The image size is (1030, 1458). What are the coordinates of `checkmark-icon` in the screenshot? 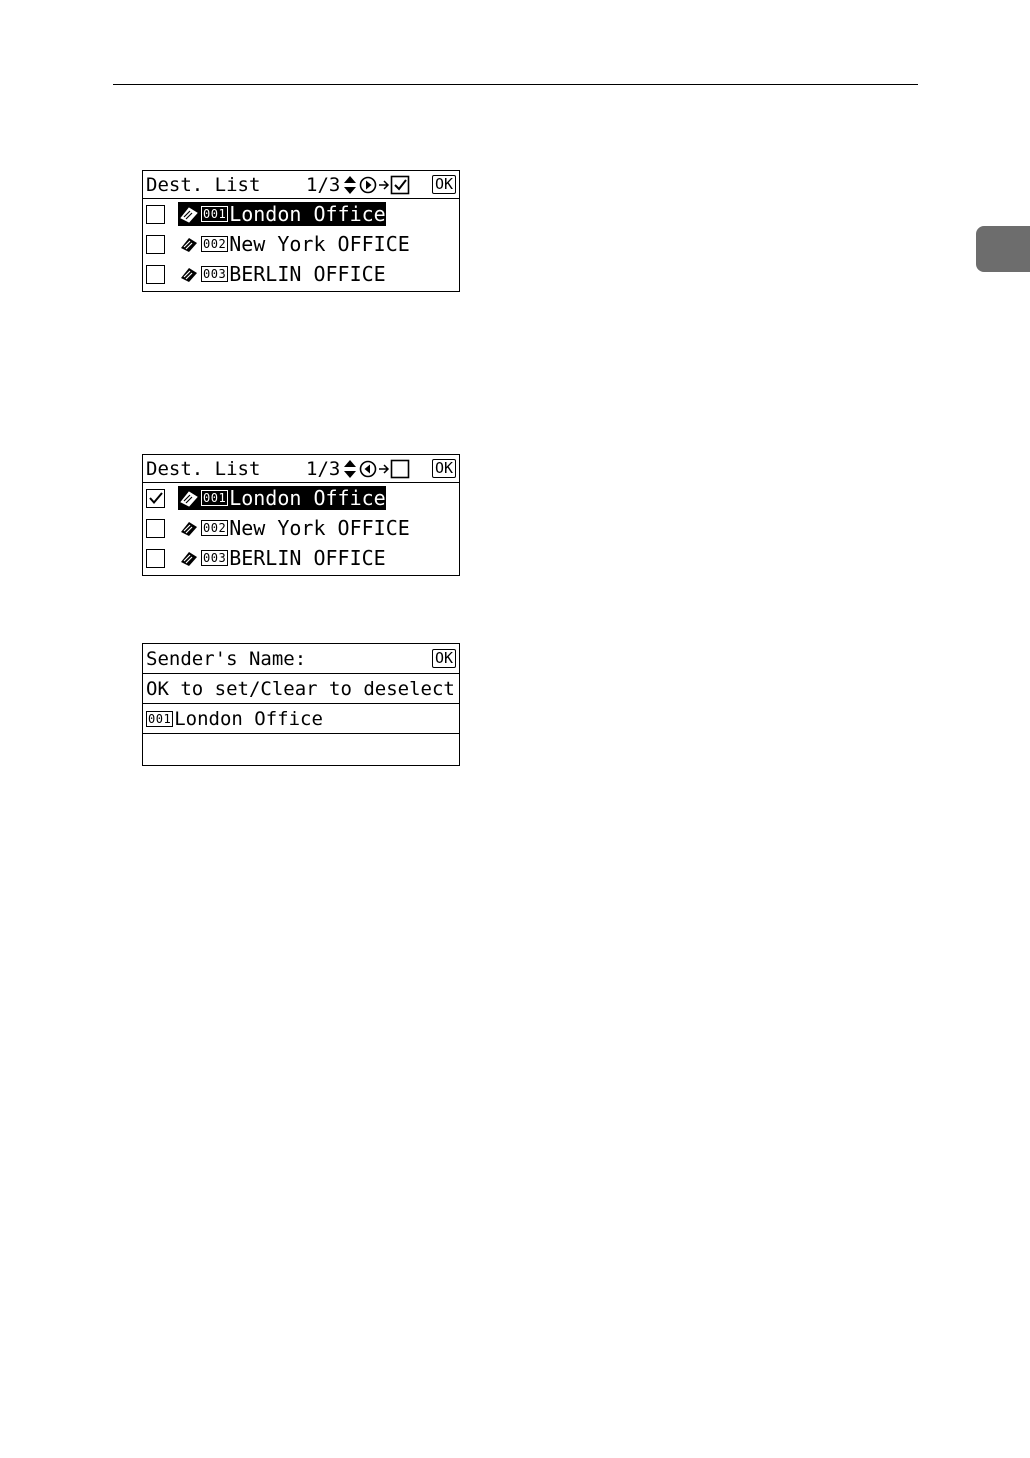 It's located at (155, 498).